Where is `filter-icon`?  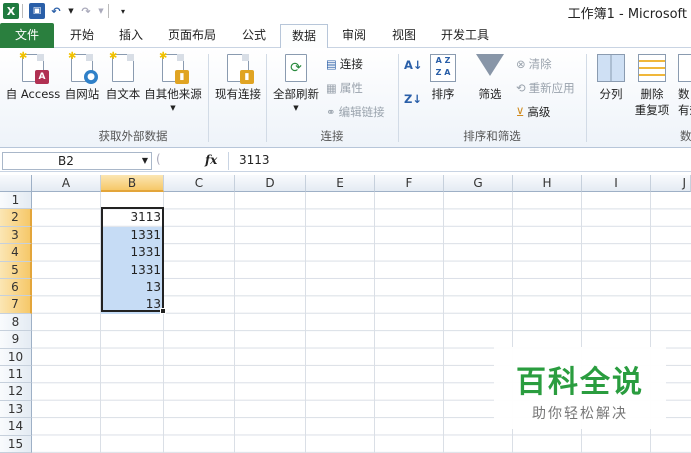
filter-icon is located at coordinates (490, 65).